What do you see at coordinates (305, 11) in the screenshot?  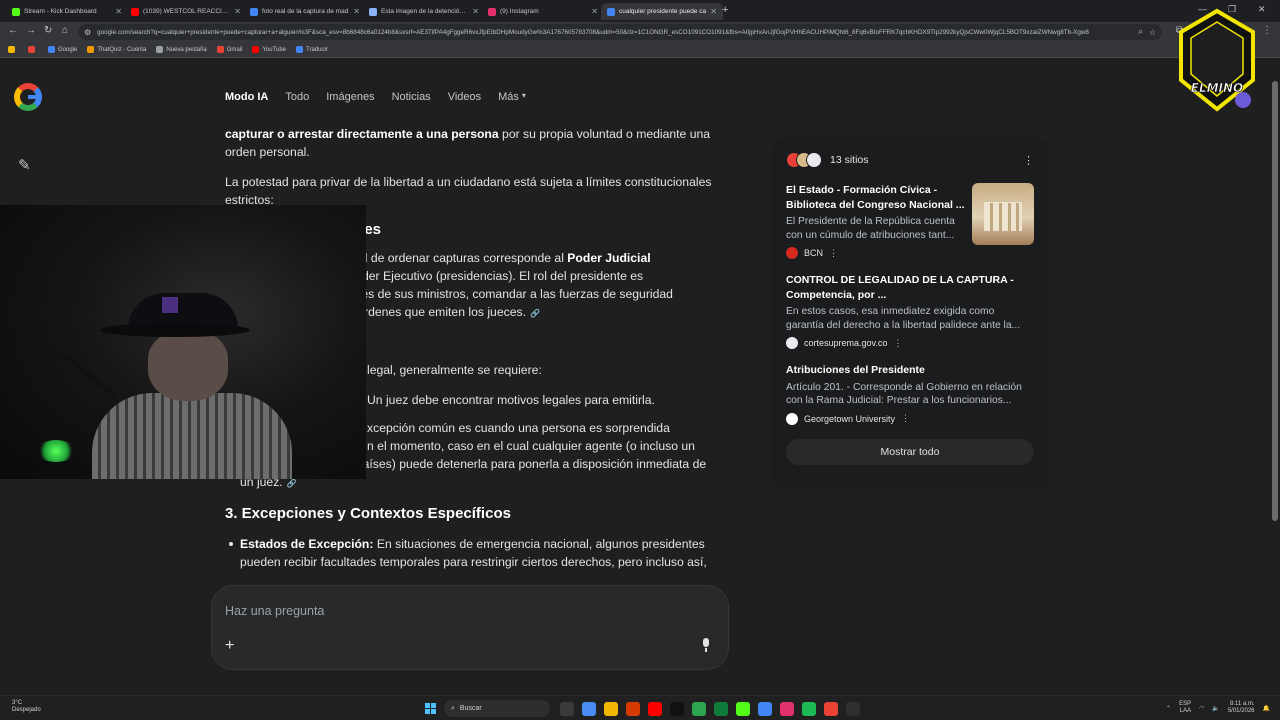 I see `browser-tab: foto real de la captura de mad ✕` at bounding box center [305, 11].